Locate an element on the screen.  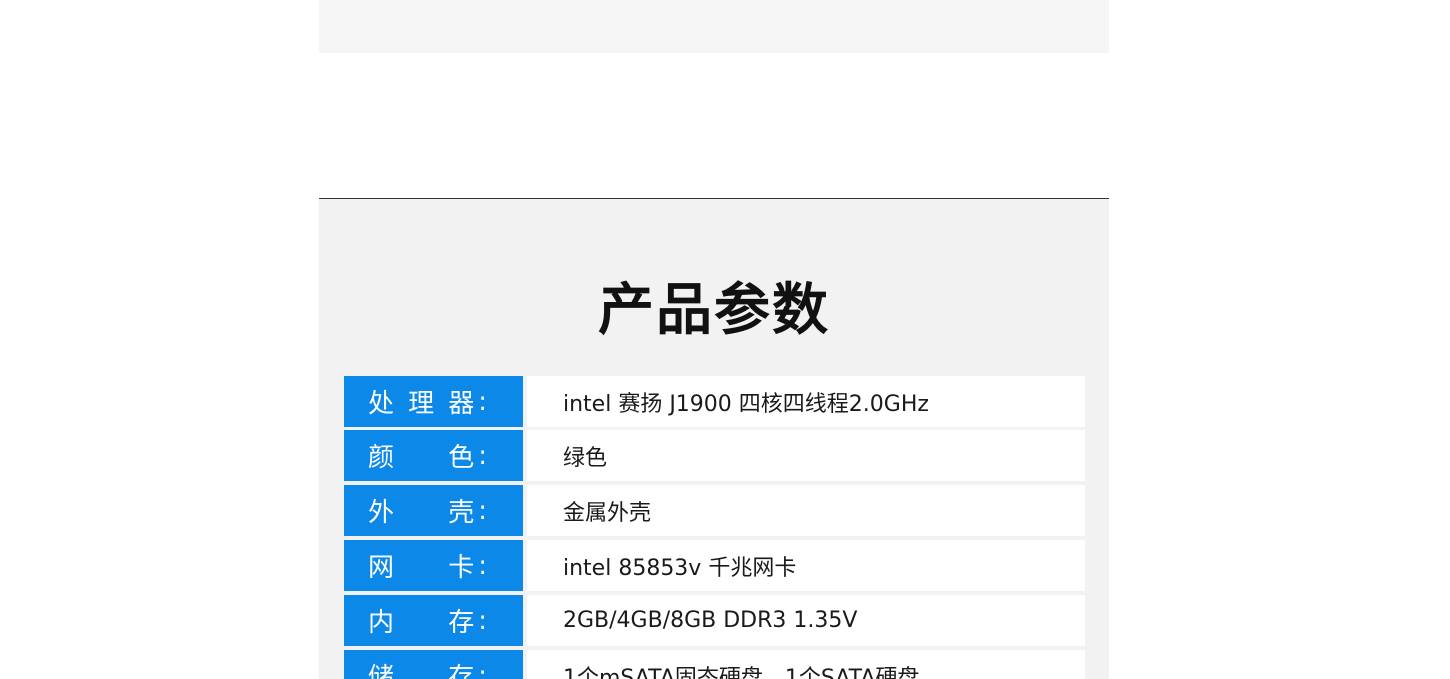
label-char: 网 is located at coordinates (381, 568).